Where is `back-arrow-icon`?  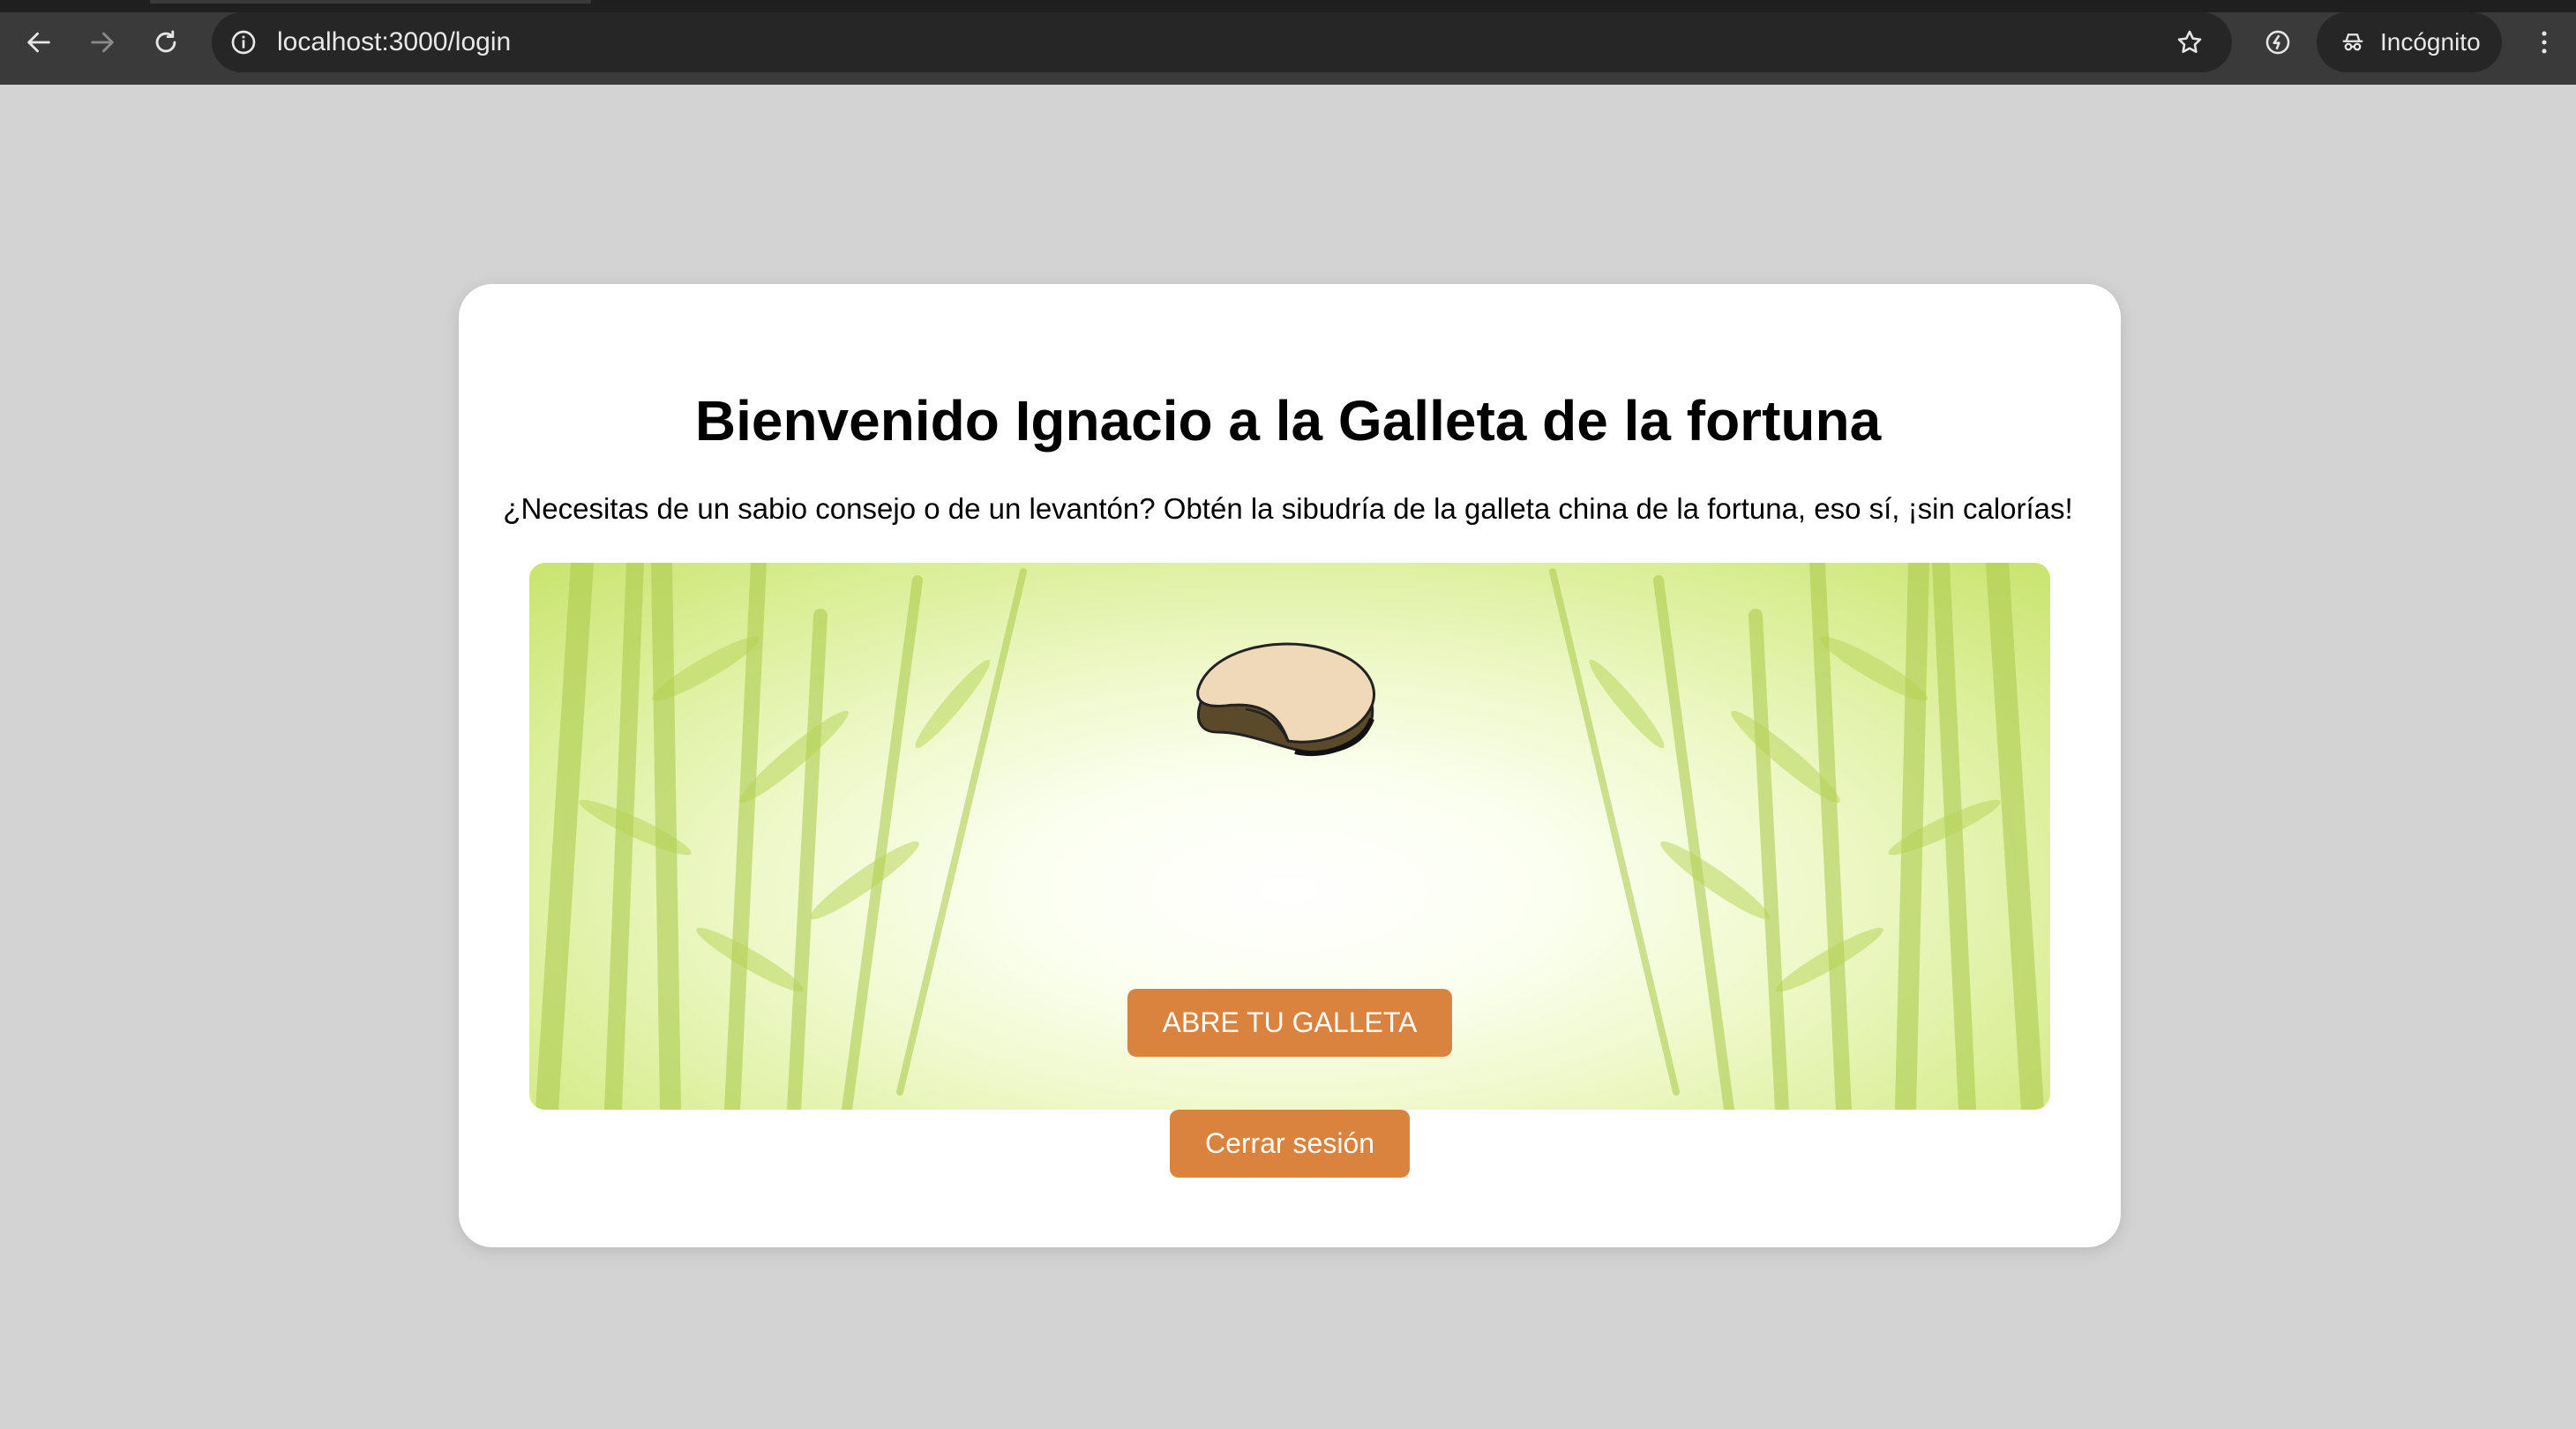
back-arrow-icon is located at coordinates (39, 42).